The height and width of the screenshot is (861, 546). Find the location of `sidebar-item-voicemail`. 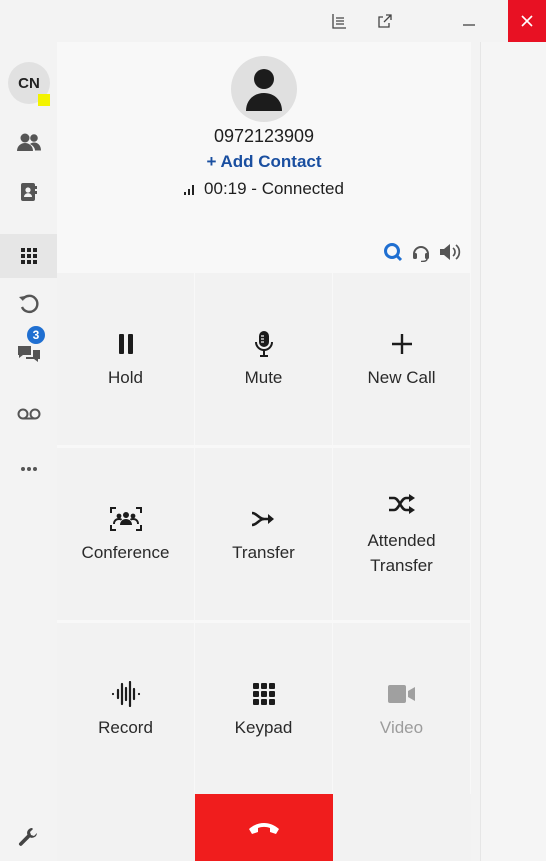

sidebar-item-voicemail is located at coordinates (28, 414).